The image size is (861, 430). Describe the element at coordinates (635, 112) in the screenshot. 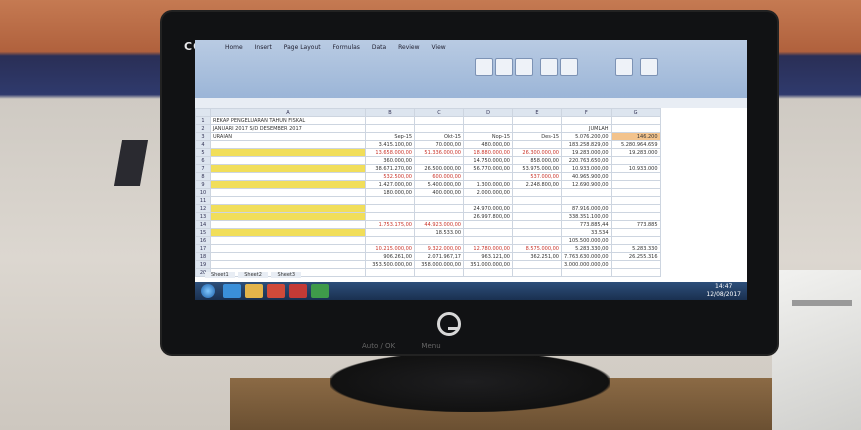

I see `column-header: G` at that location.